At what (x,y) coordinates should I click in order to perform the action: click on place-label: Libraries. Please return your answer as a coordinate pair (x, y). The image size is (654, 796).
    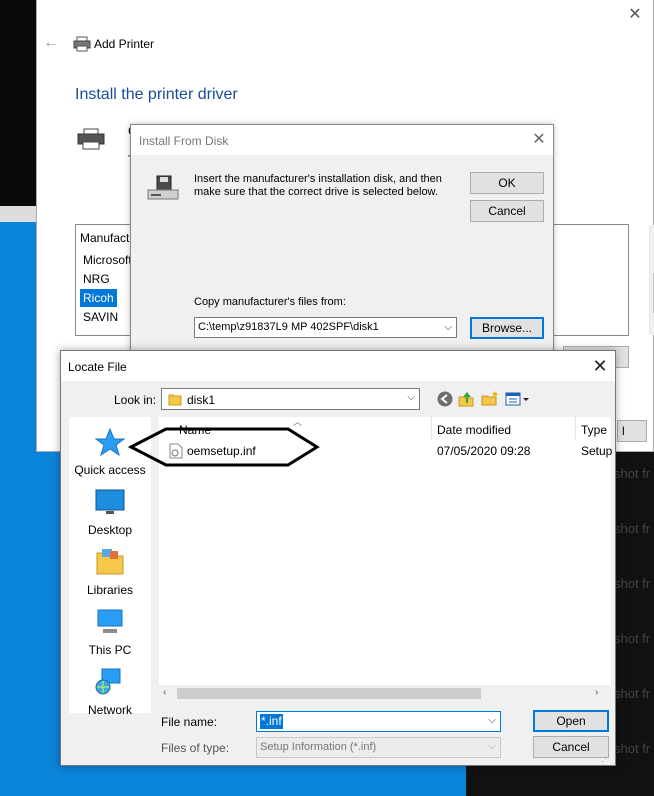
    Looking at the image, I should click on (110, 590).